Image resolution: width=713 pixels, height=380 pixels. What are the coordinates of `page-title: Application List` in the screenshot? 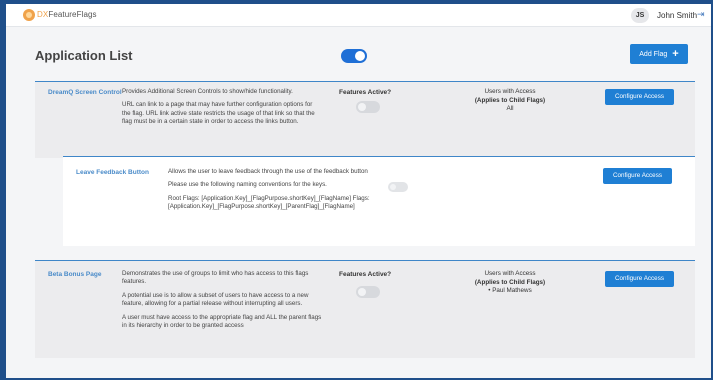 It's located at (84, 55).